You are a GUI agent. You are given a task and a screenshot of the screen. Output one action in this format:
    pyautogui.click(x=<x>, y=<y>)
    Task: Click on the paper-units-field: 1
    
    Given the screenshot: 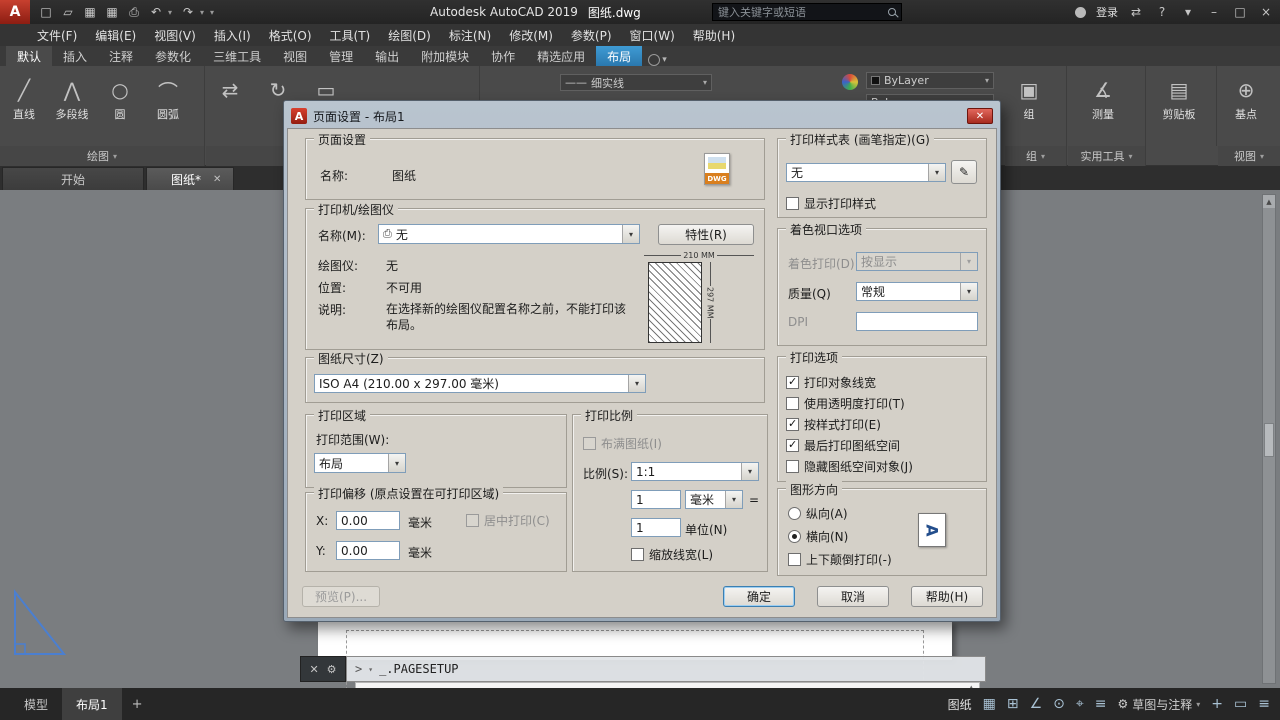 What is the action you would take?
    pyautogui.click(x=656, y=499)
    